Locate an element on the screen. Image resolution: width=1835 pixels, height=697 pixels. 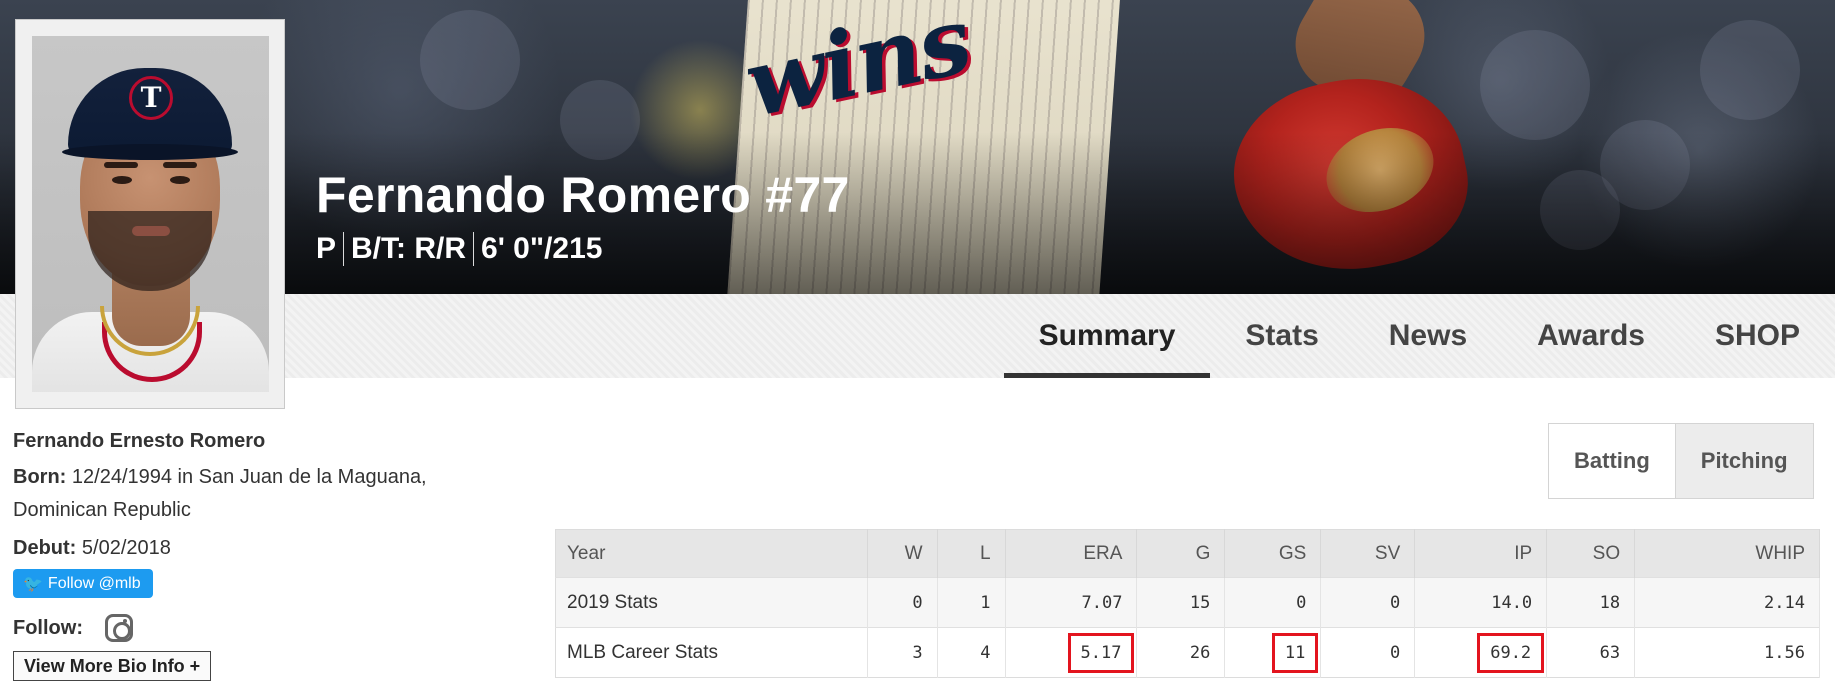
cell-gs: 11 is located at coordinates (1273, 652).